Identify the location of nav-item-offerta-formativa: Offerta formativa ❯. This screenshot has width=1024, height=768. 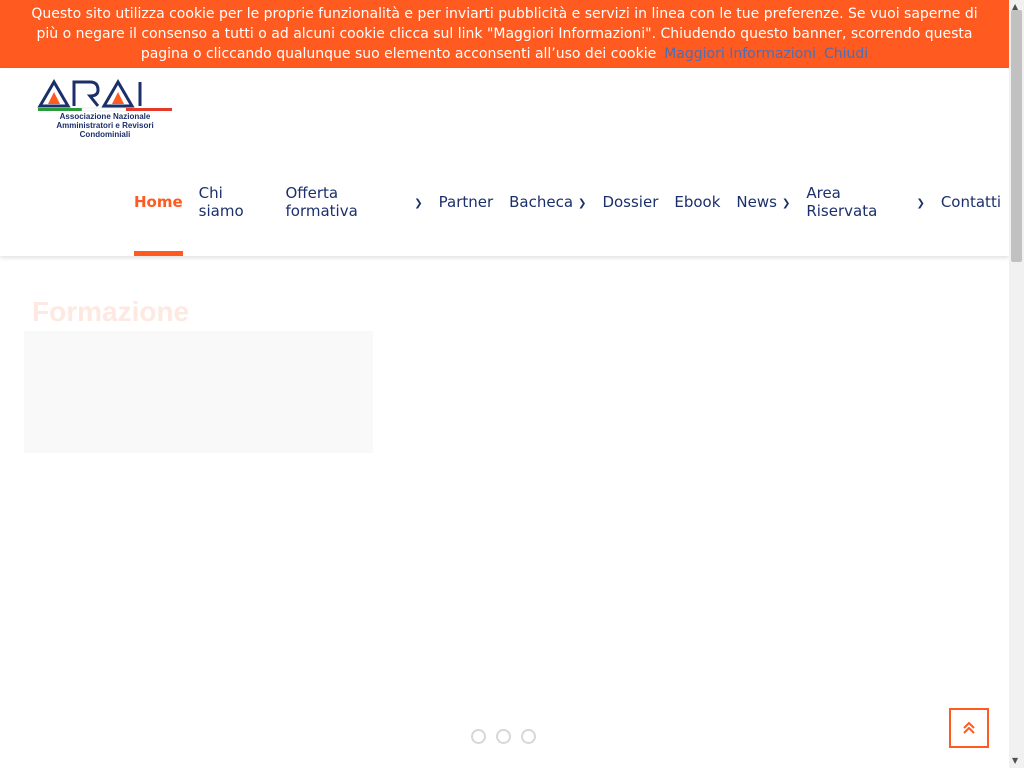
(354, 202).